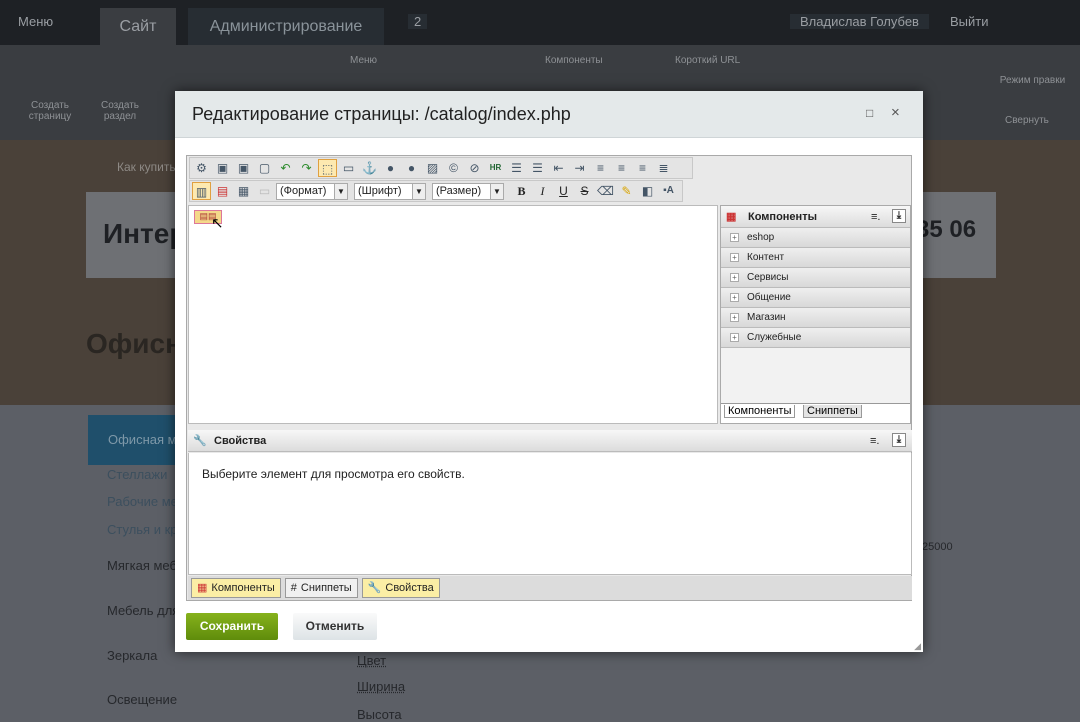 The width and height of the screenshot is (1080, 722). What do you see at coordinates (917, 646) in the screenshot?
I see `resize-handle-icon: ◢` at bounding box center [917, 646].